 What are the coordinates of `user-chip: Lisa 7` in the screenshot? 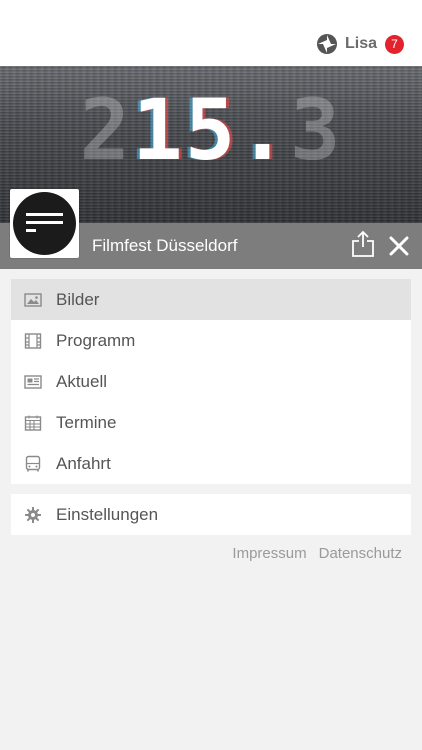 It's located at (360, 44).